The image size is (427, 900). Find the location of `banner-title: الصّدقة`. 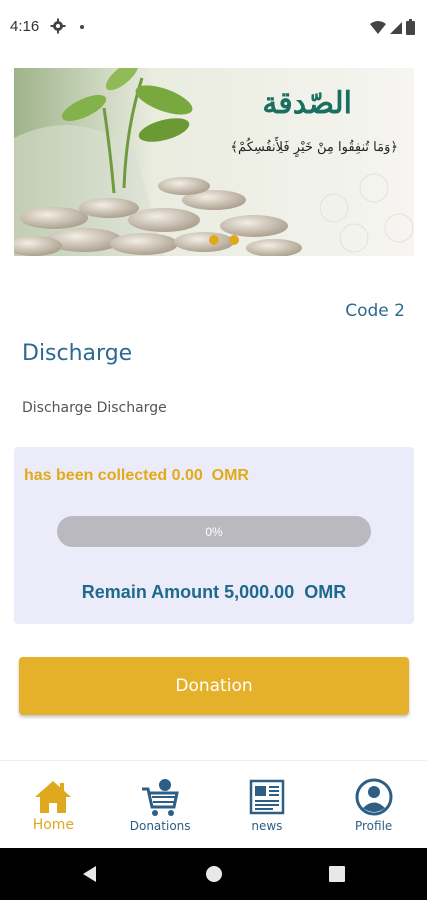

banner-title: الصّدقة is located at coordinates (307, 103).